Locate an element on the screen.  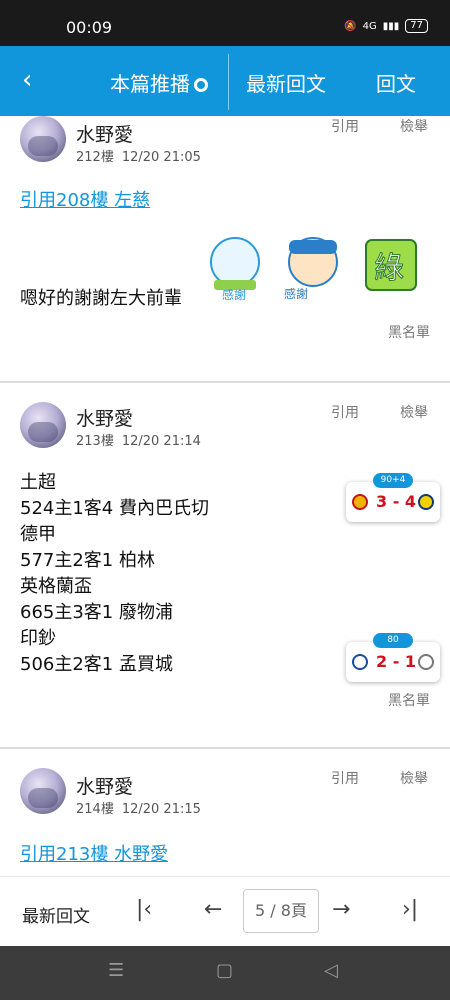
match-minute-badge: 80 is located at coordinates (393, 640).